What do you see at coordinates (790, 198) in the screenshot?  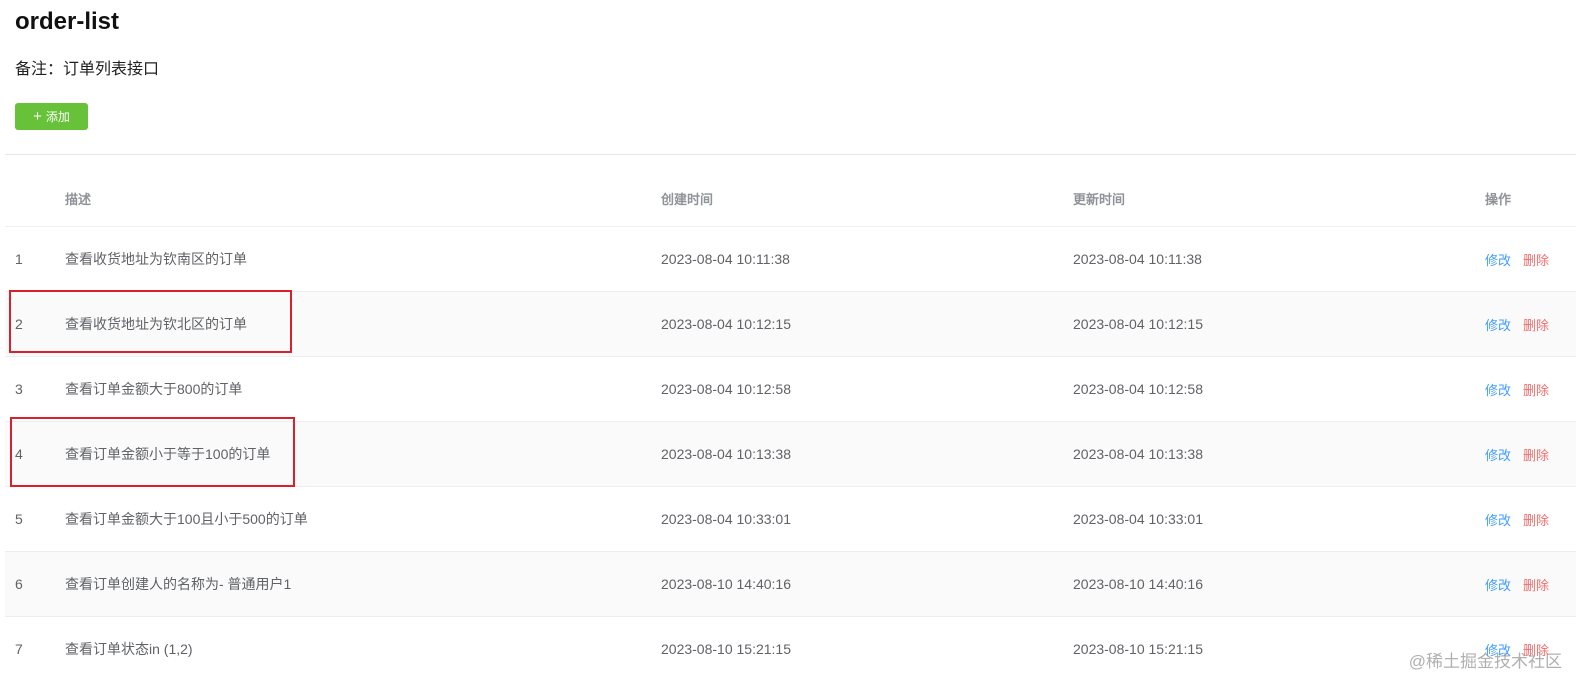 I see `table-header: 描述 创建时间 更新时间 操作` at bounding box center [790, 198].